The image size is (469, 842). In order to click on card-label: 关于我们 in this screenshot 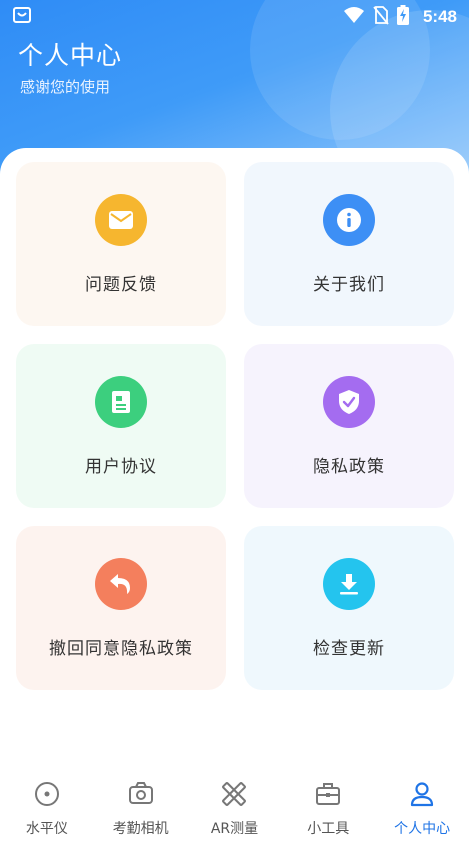, I will do `click(349, 285)`.